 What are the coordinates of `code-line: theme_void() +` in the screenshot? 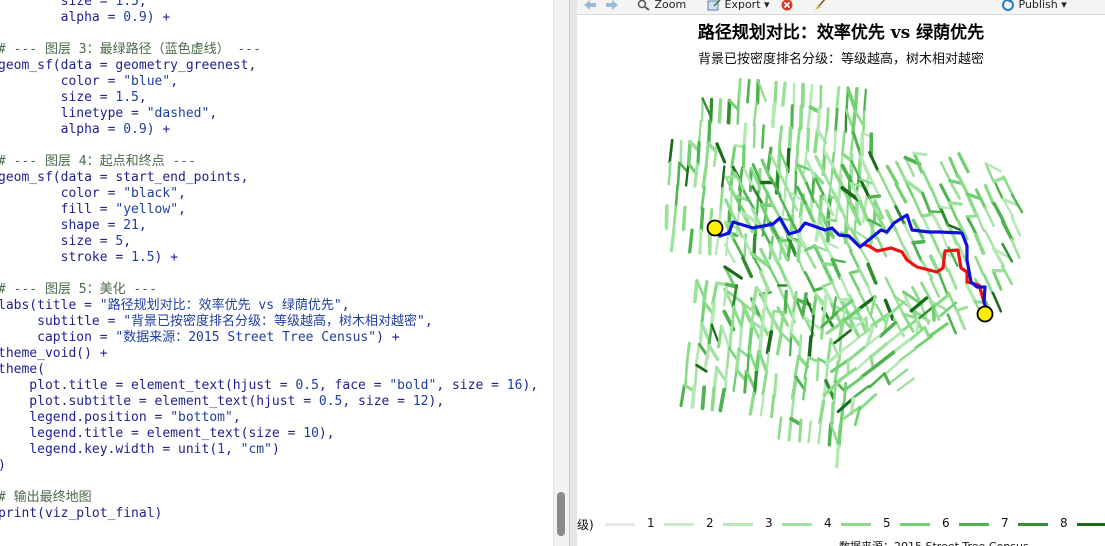 It's located at (54, 353).